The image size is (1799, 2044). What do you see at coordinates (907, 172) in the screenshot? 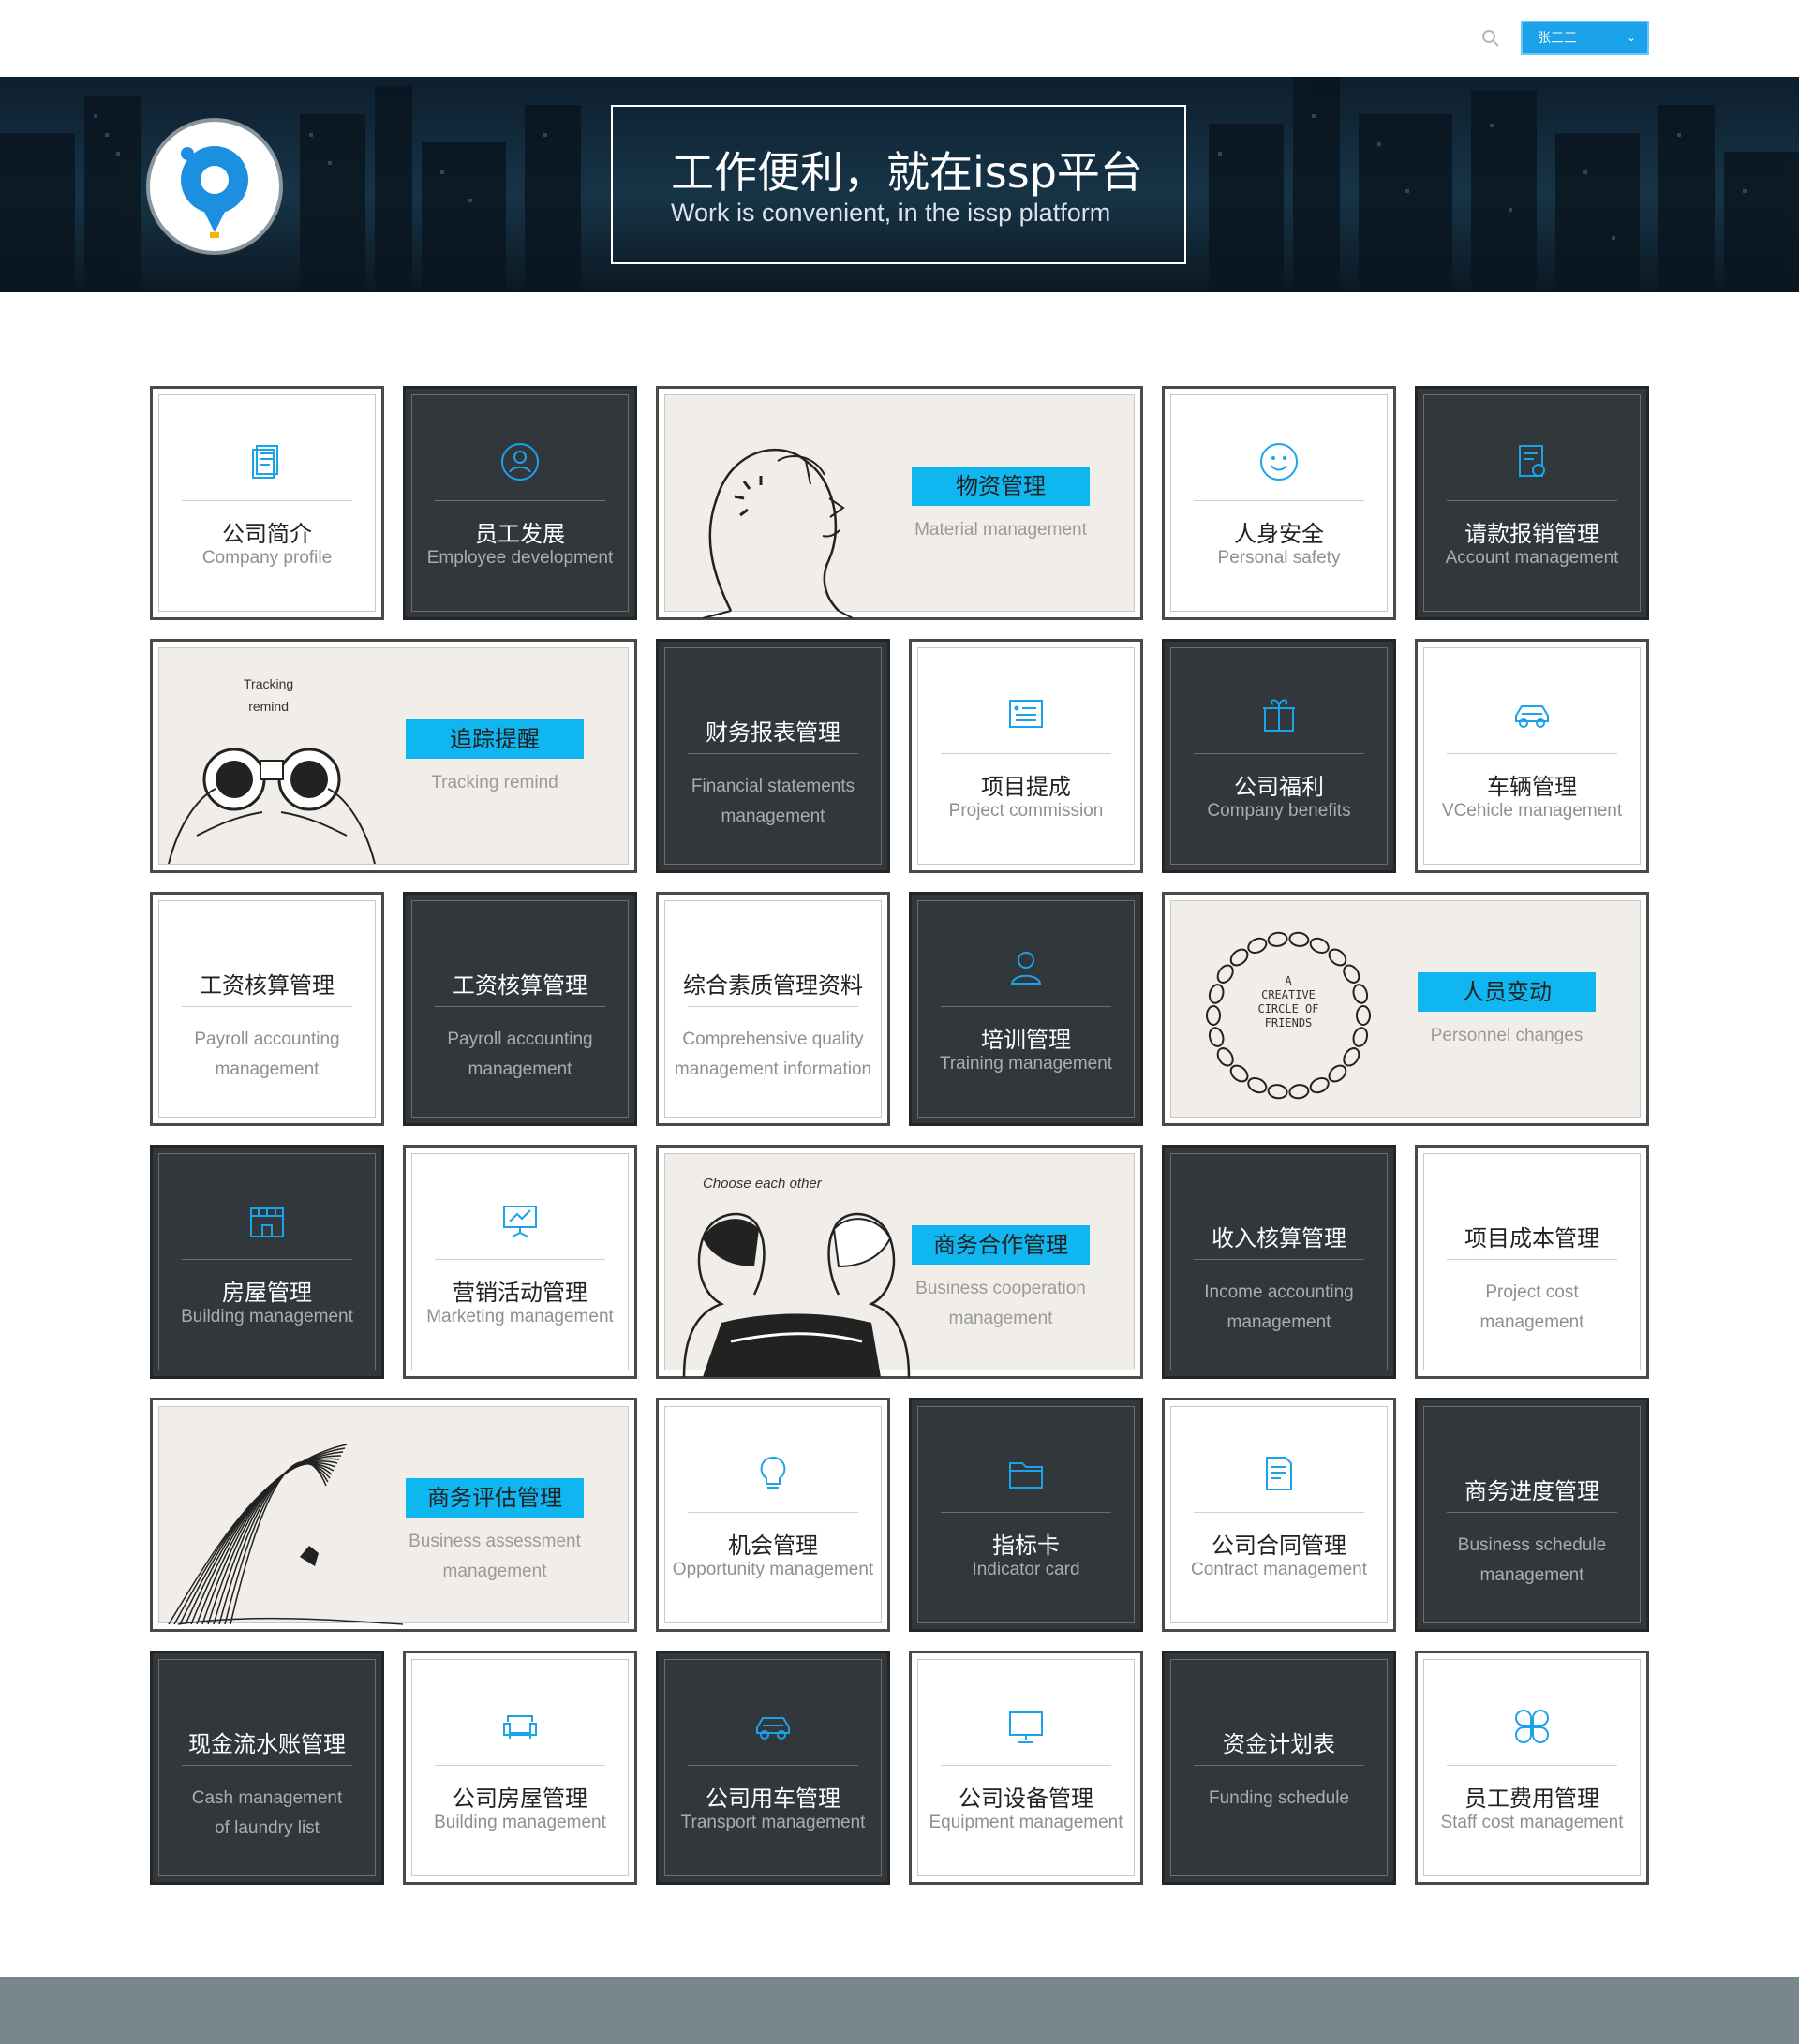
I see `banner-title: 工作便利，就在issp平台` at bounding box center [907, 172].